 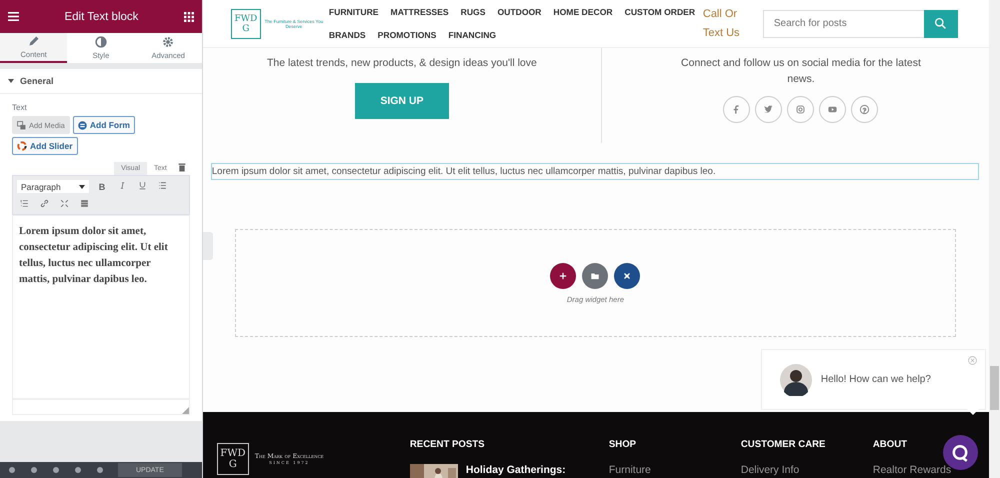 I want to click on social-text: Connect and follow us on social media for the latest news., so click(x=801, y=71).